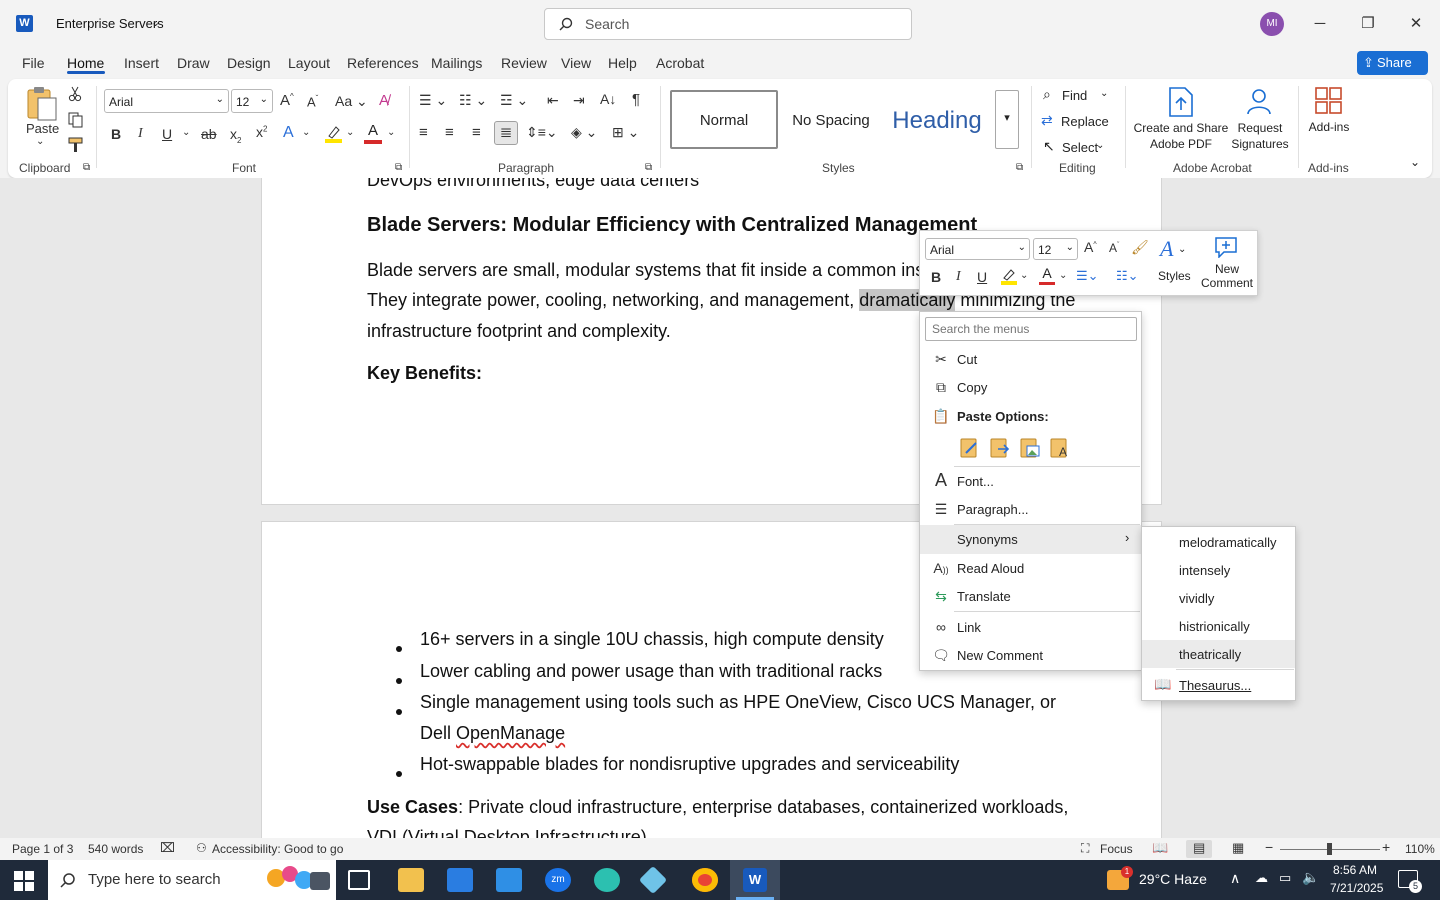 This screenshot has height=900, width=1440. I want to click on replace-button: ⇄ Replace, so click(1076, 122).